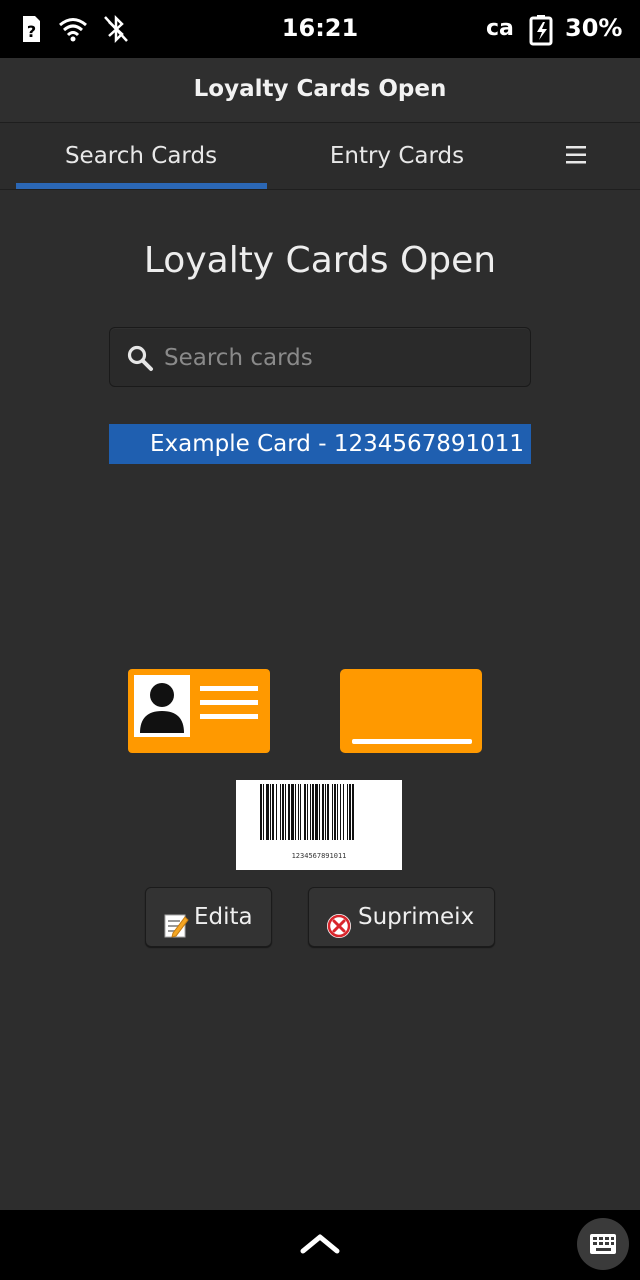 This screenshot has height=1280, width=640. What do you see at coordinates (397, 156) in the screenshot?
I see `tab-entry-cards: Entry Cards` at bounding box center [397, 156].